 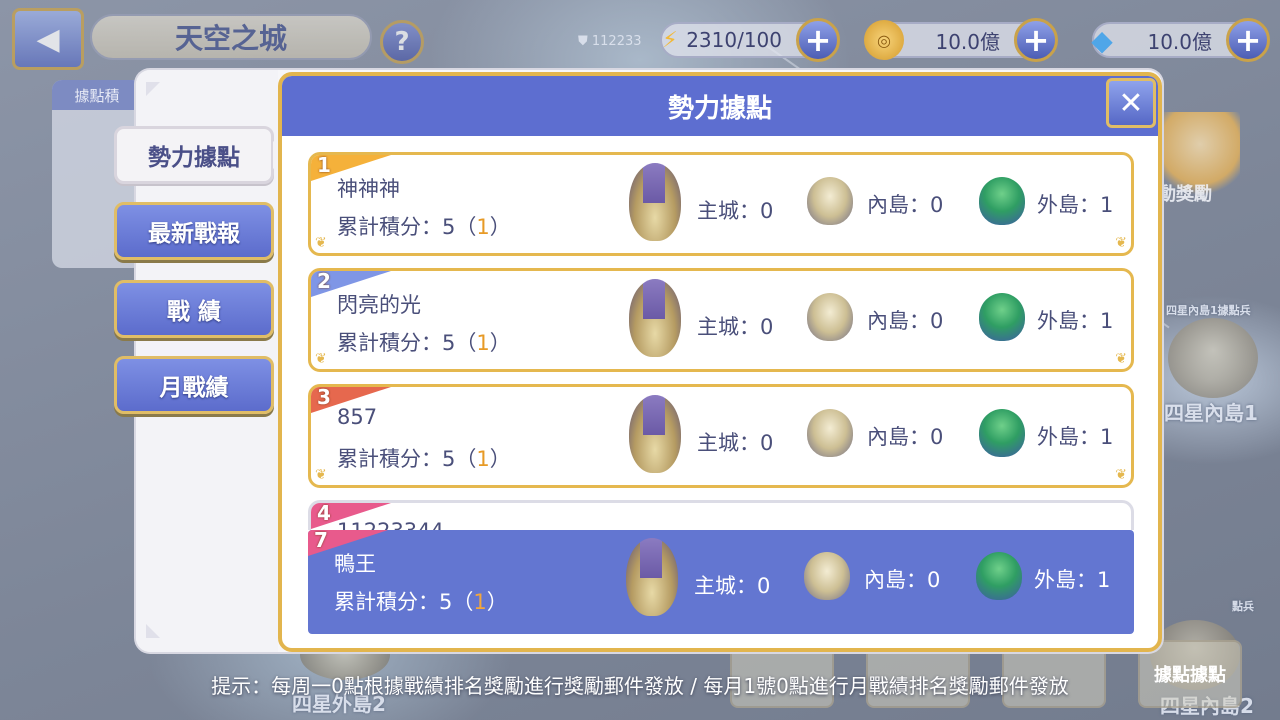 What do you see at coordinates (355, 564) in the screenshot?
I see `faction-name: 鴨王` at bounding box center [355, 564].